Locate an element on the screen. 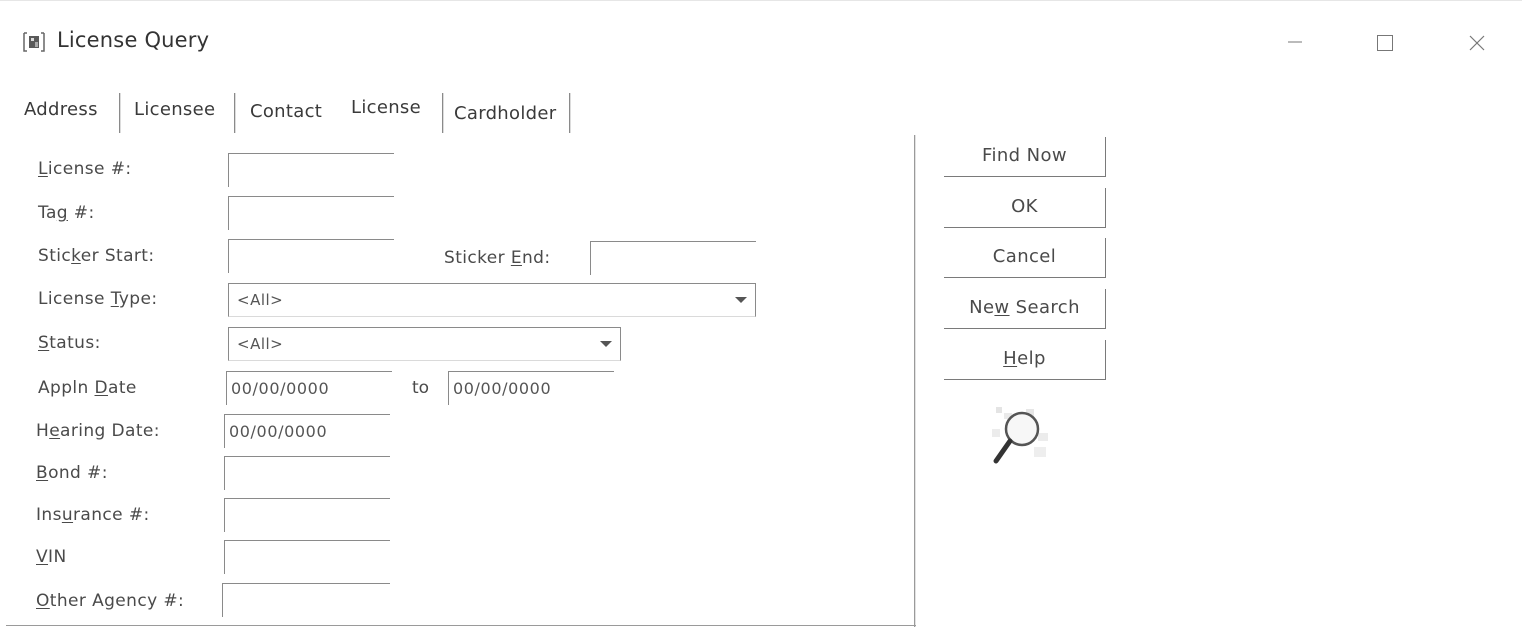 The width and height of the screenshot is (1522, 630). vin-label: VIN is located at coordinates (51, 557).